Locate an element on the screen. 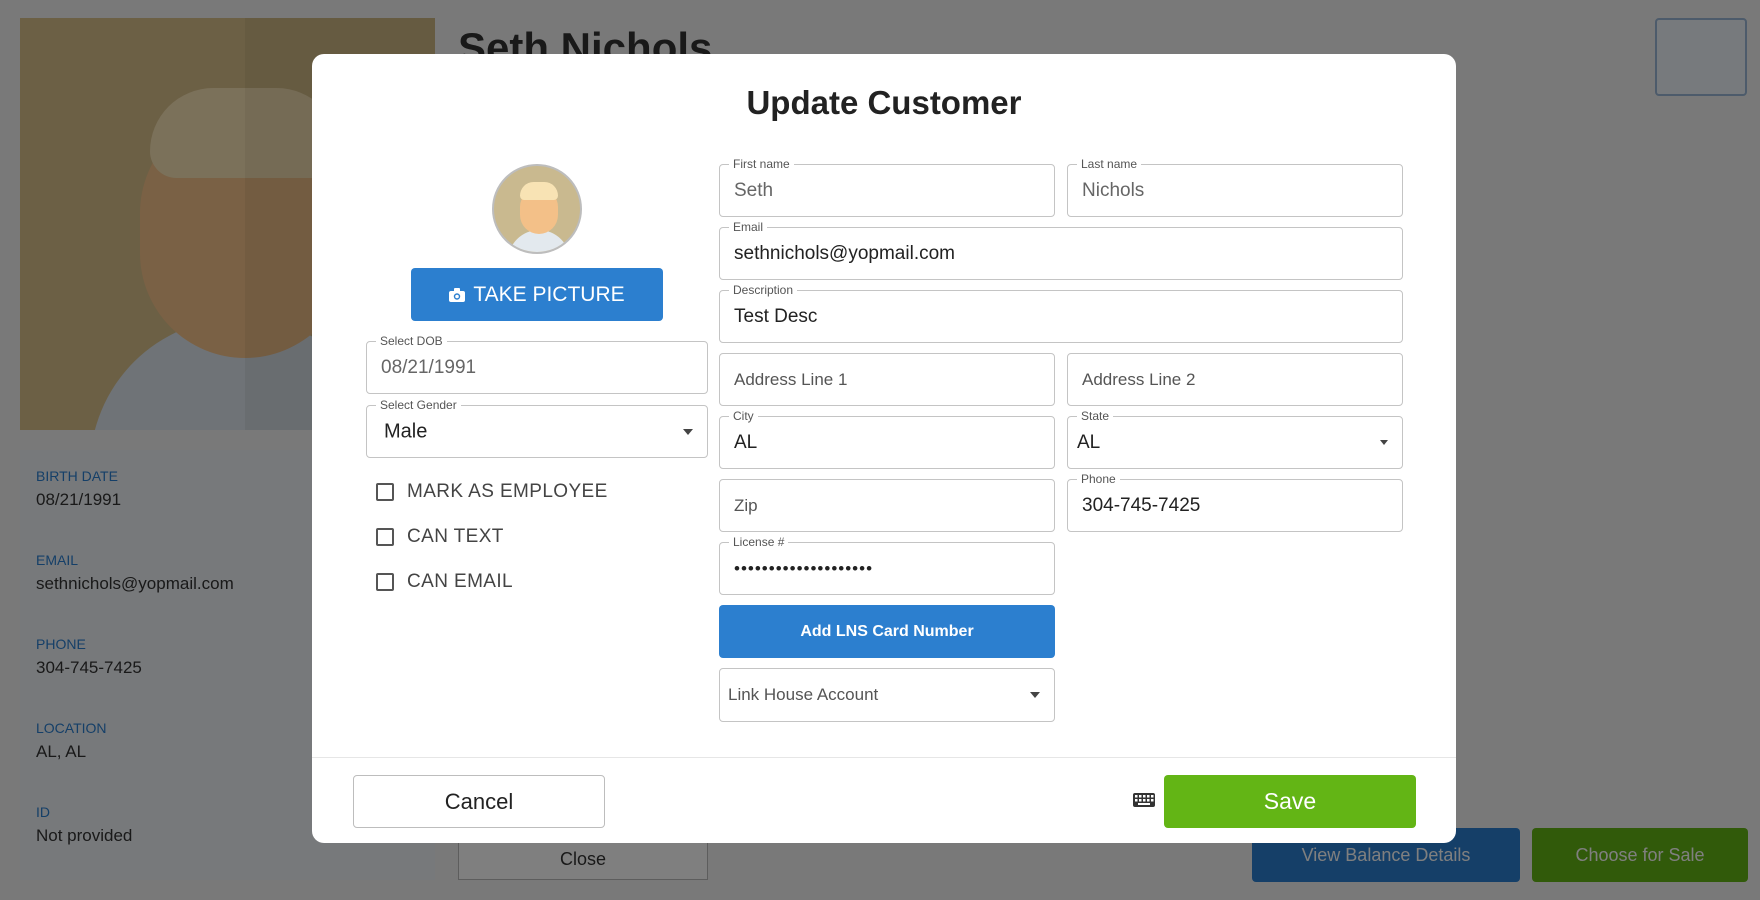 The image size is (1760, 900). gender-select: Select Gender Male is located at coordinates (537, 428).